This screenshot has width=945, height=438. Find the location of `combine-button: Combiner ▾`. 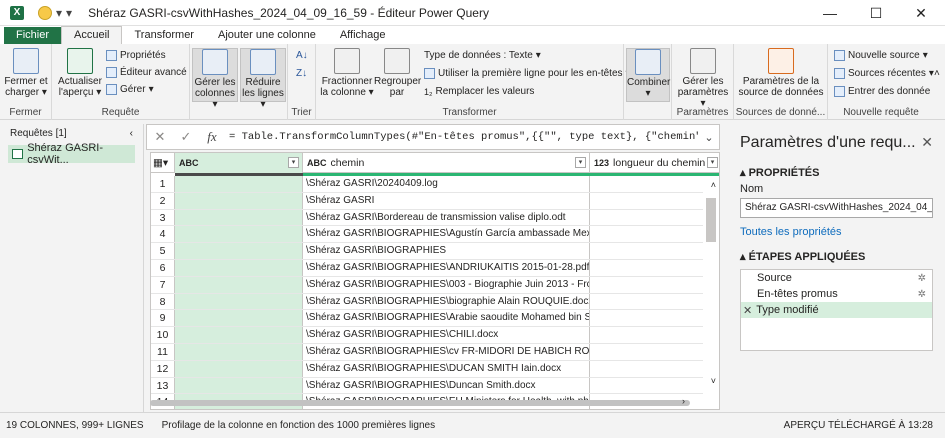

combine-button: Combiner ▾ is located at coordinates (648, 75).